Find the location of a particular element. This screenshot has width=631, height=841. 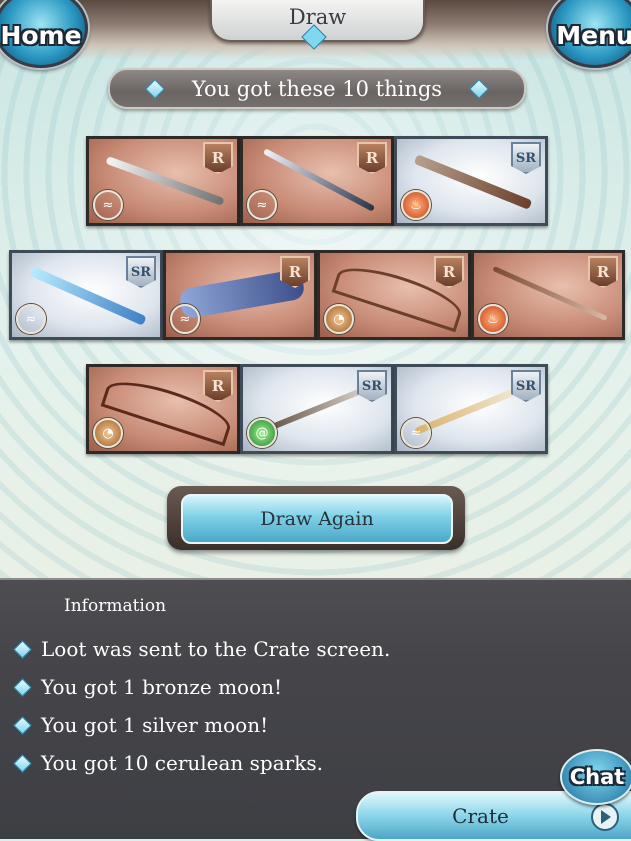

result-banner-text: You got these 10 things is located at coordinates (317, 88).